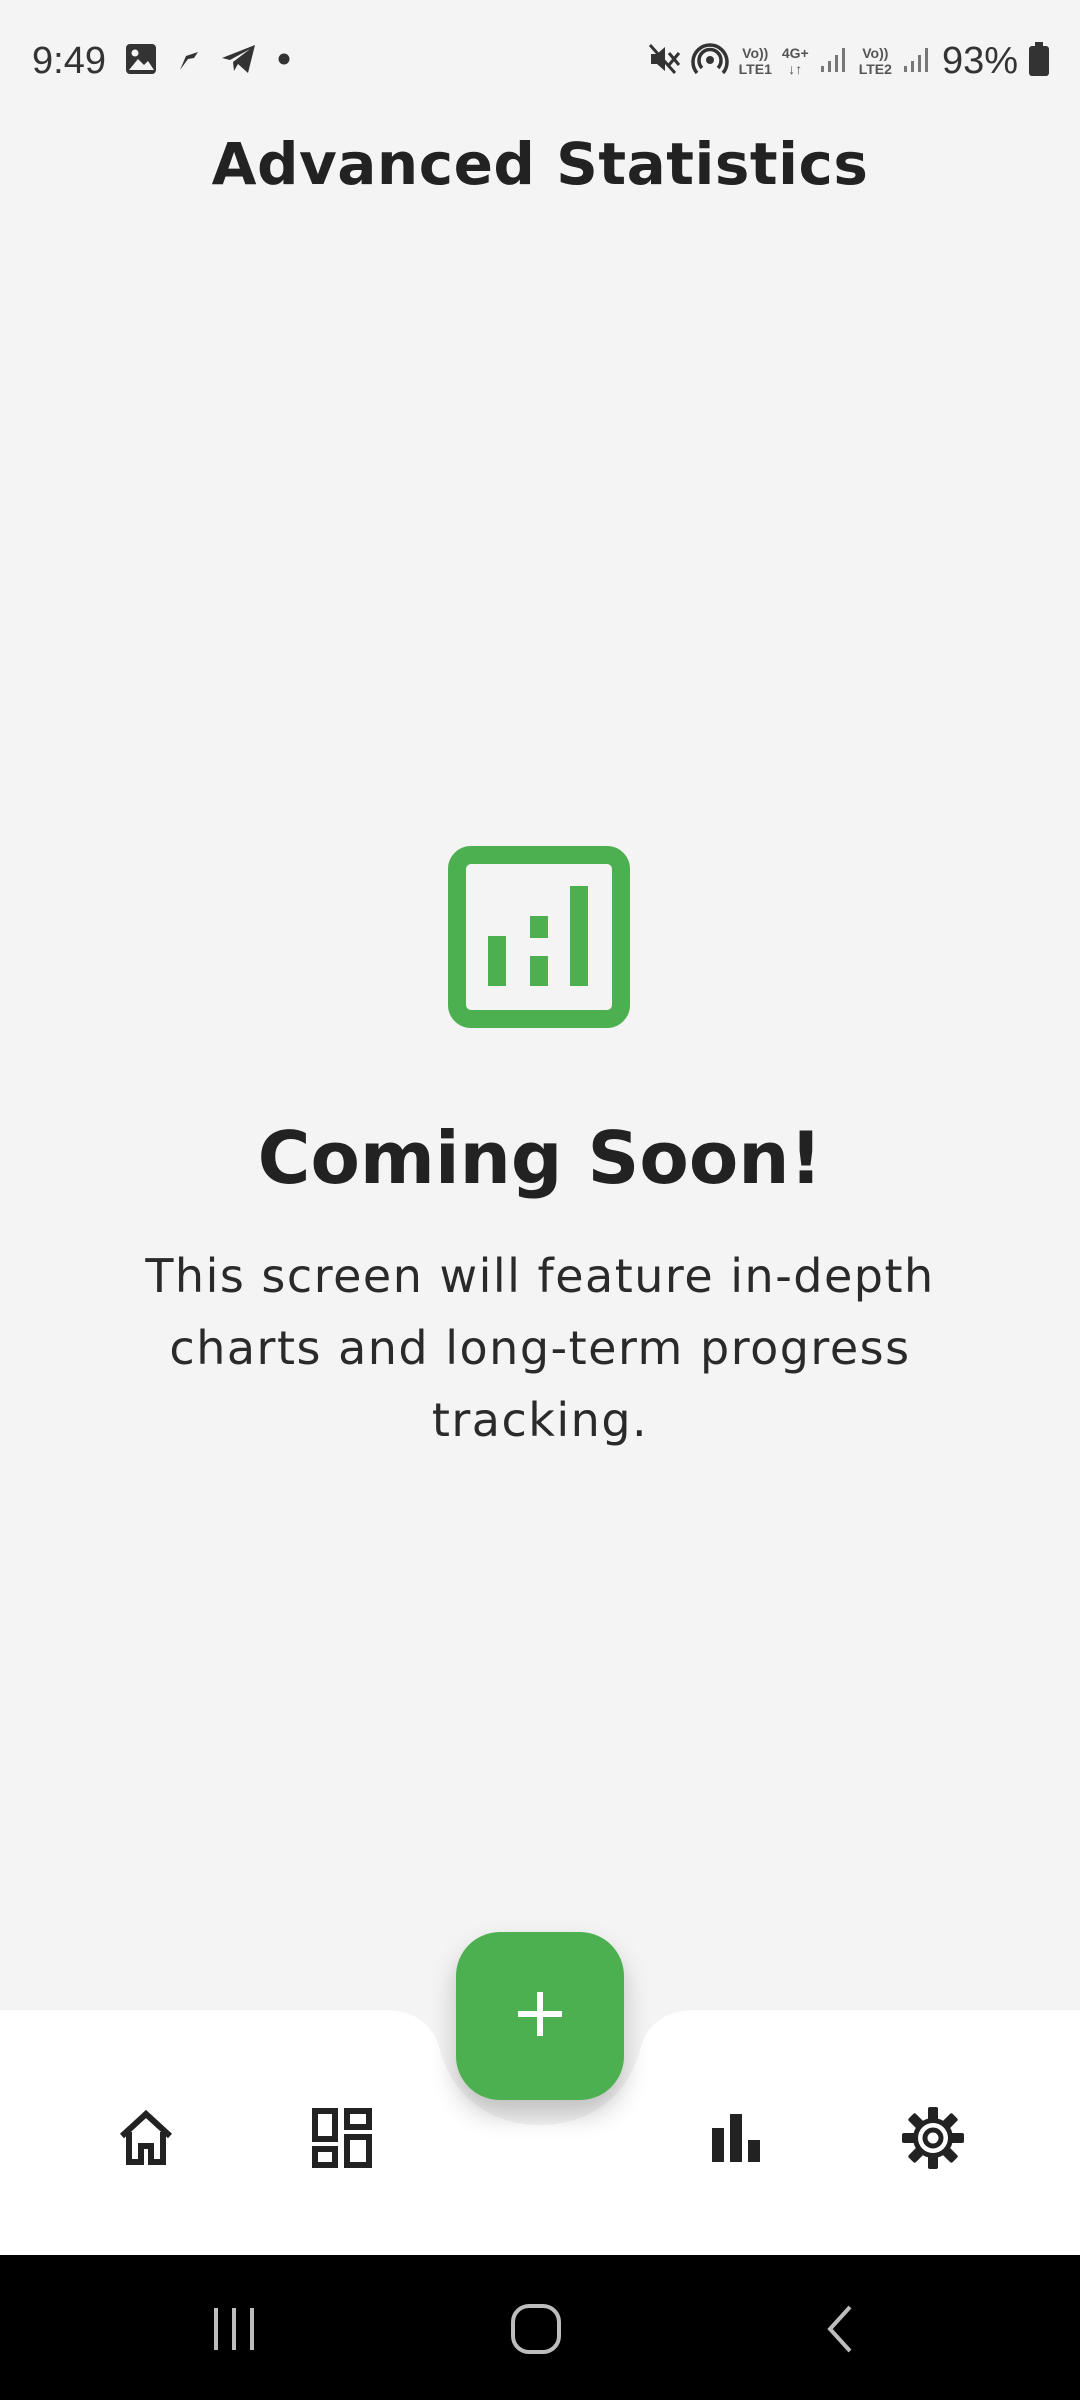 The image size is (1080, 2400). Describe the element at coordinates (795, 69) in the screenshot. I see `data-arrows-icon: ↓↑` at that location.